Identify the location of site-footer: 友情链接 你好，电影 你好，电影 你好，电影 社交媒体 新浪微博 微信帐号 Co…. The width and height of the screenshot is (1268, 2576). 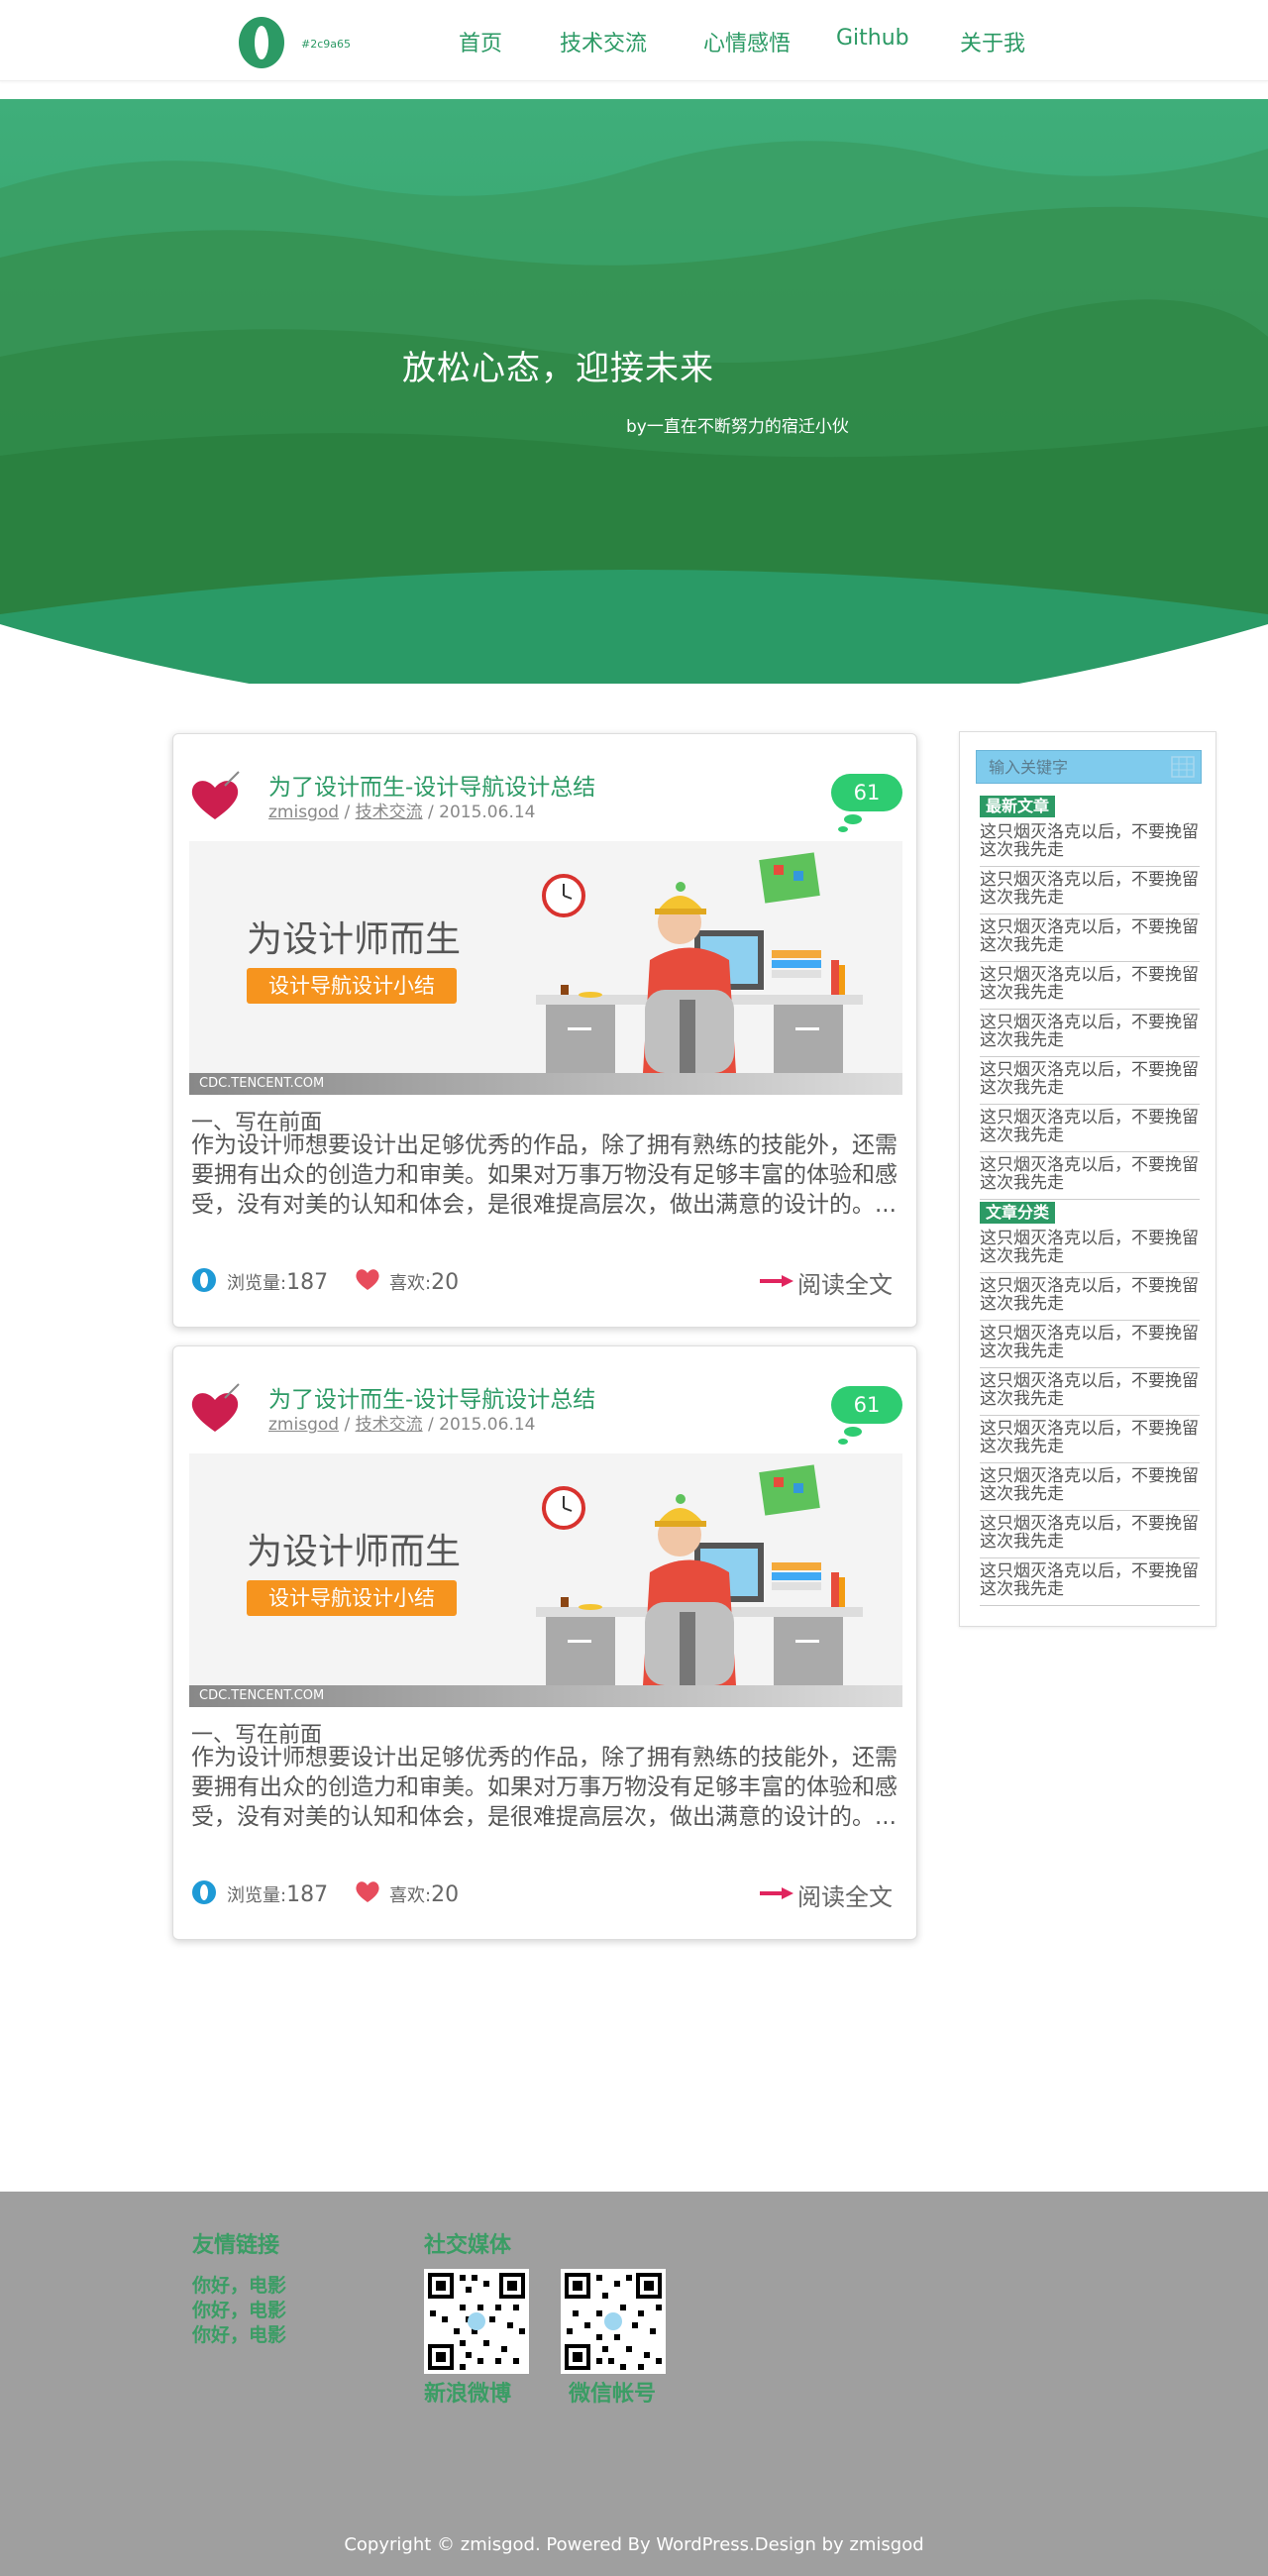
(634, 2384).